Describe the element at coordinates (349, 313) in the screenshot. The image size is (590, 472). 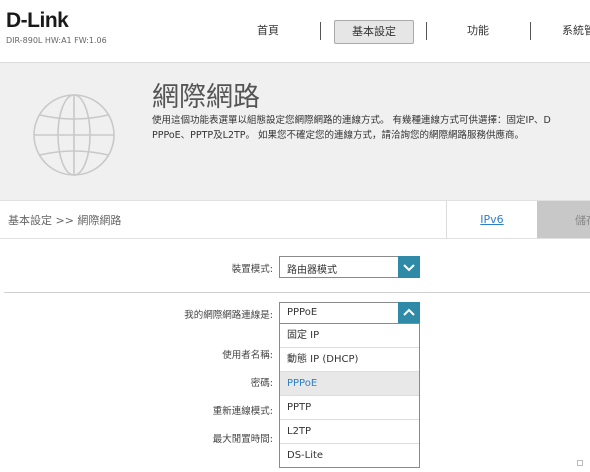
I see `connection-type-select: PPPoE` at that location.